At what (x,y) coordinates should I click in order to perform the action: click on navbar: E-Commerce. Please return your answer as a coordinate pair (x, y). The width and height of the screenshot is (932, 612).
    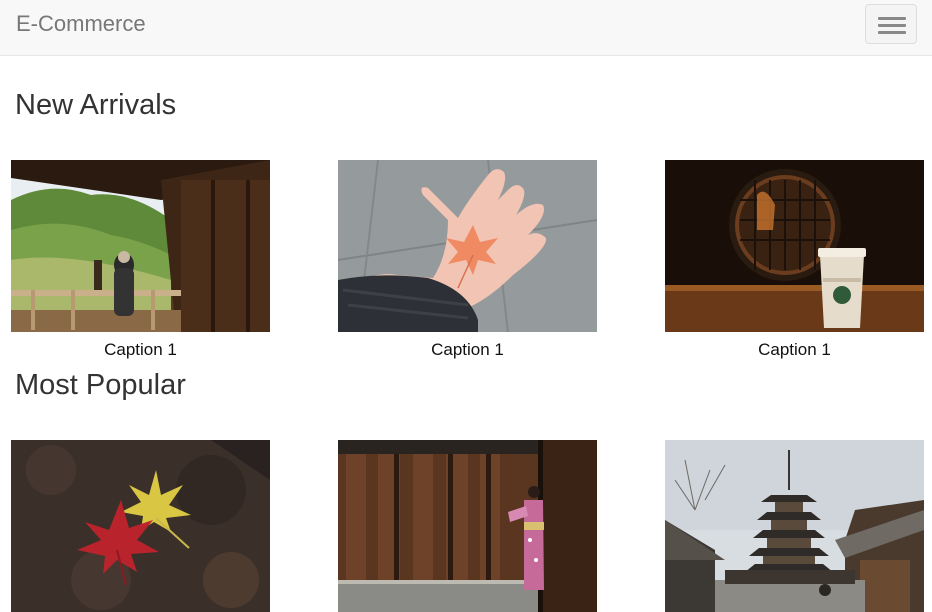
    Looking at the image, I should click on (466, 28).